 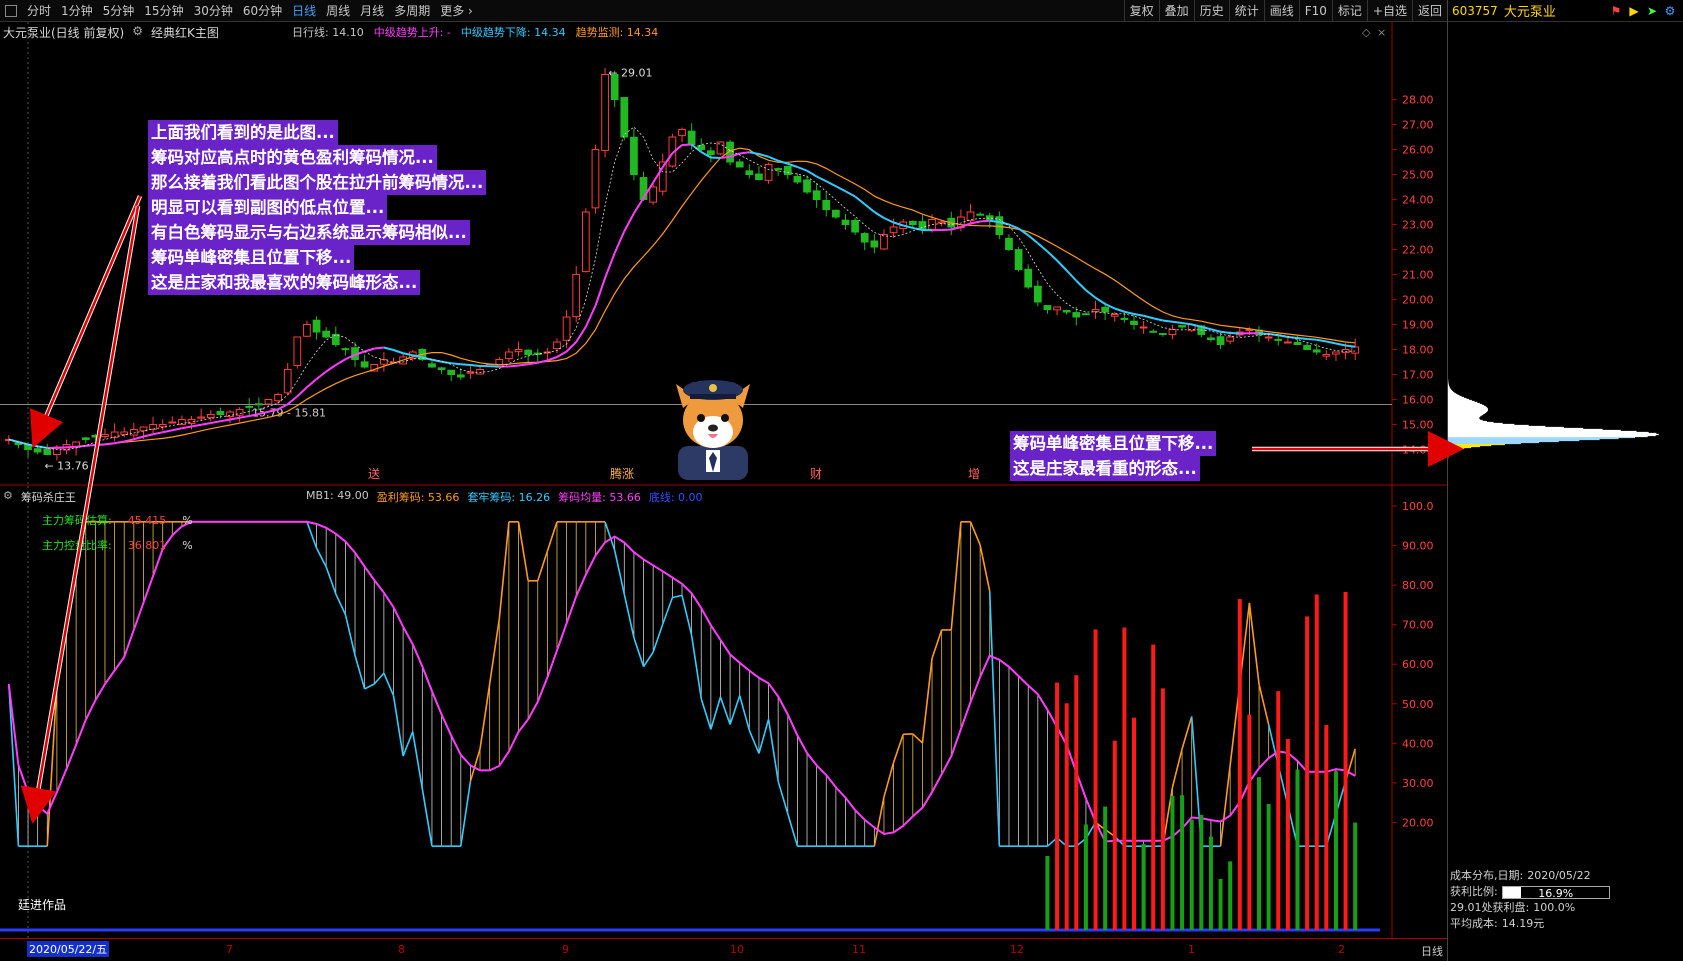 What do you see at coordinates (163, 11) in the screenshot?
I see `period-tab-3: 15分钟` at bounding box center [163, 11].